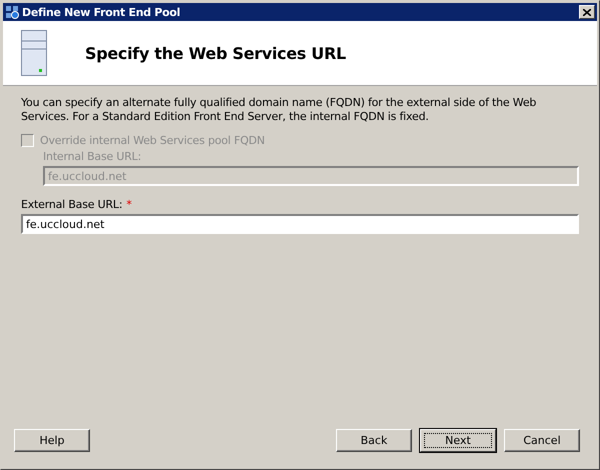 This screenshot has width=600, height=470. I want to click on description-text: You can specify an alternate fully qualified domain name (FQDN) for the external side of the Web Services. For a Standard Edition Front End Server, the internal FQDN is fixed., so click(279, 110).